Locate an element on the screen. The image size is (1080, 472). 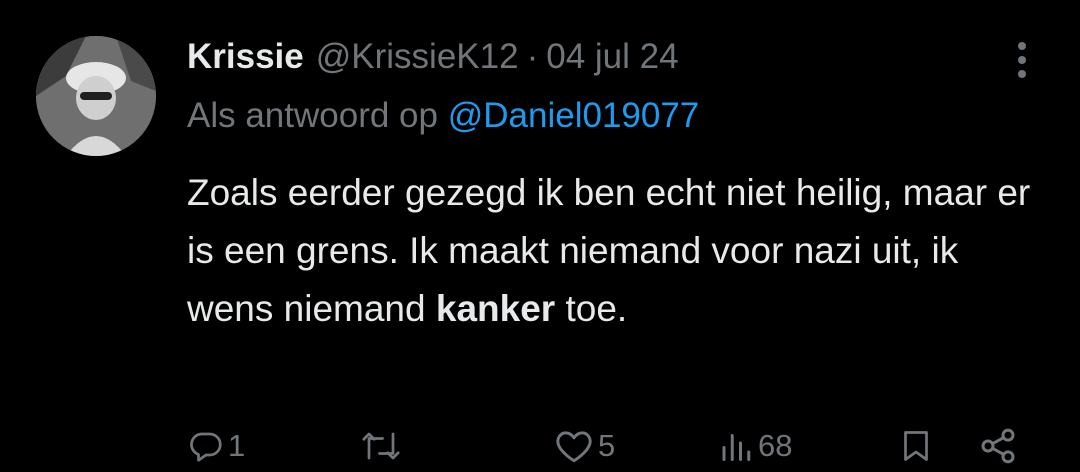
reply-mention-link: @Daniel019077 is located at coordinates (574, 115).